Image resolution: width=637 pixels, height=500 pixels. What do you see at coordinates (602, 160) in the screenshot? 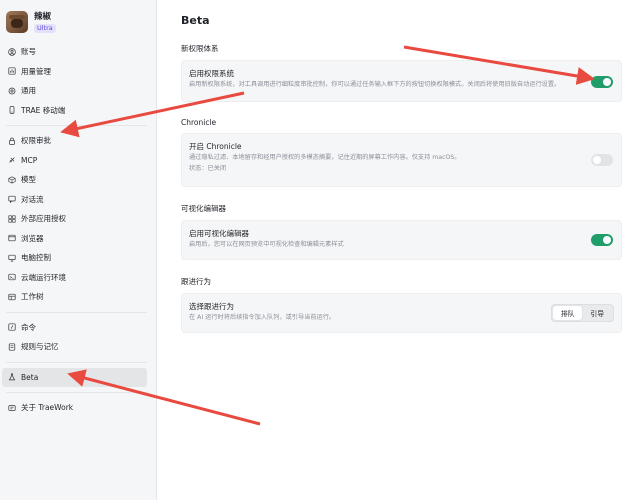
I see `chronicle-toggle` at bounding box center [602, 160].